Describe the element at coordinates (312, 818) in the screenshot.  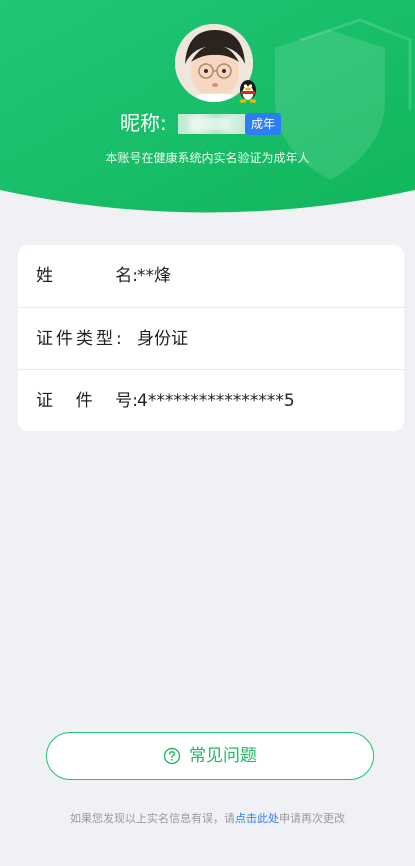
I see `footer-suffix: 申请再次更改` at that location.